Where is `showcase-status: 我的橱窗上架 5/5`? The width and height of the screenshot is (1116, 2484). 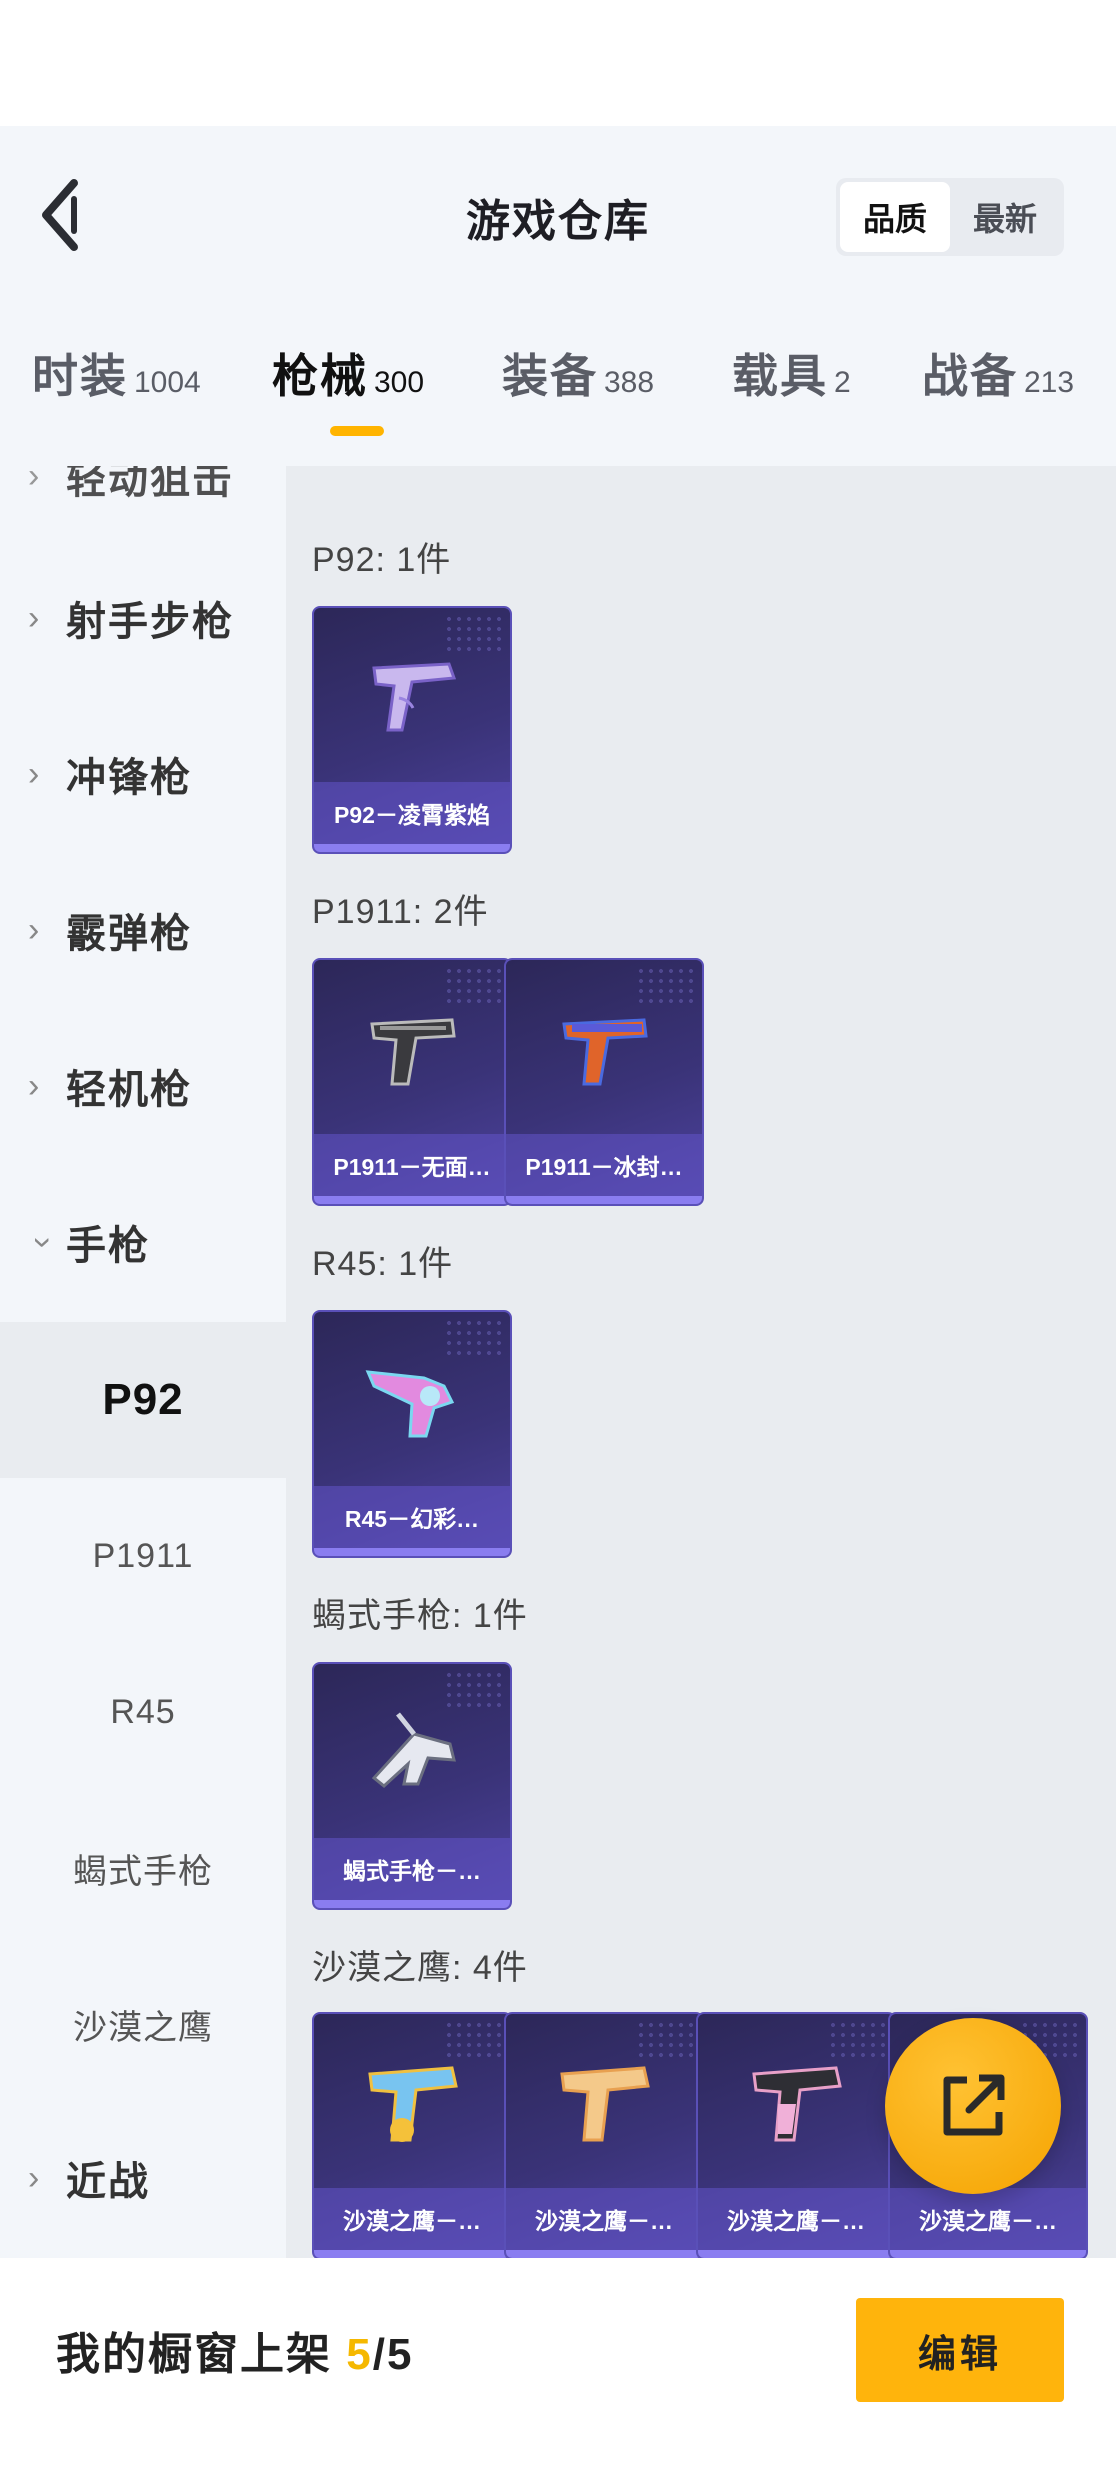 showcase-status: 我的橱窗上架 5/5 is located at coordinates (234, 2350).